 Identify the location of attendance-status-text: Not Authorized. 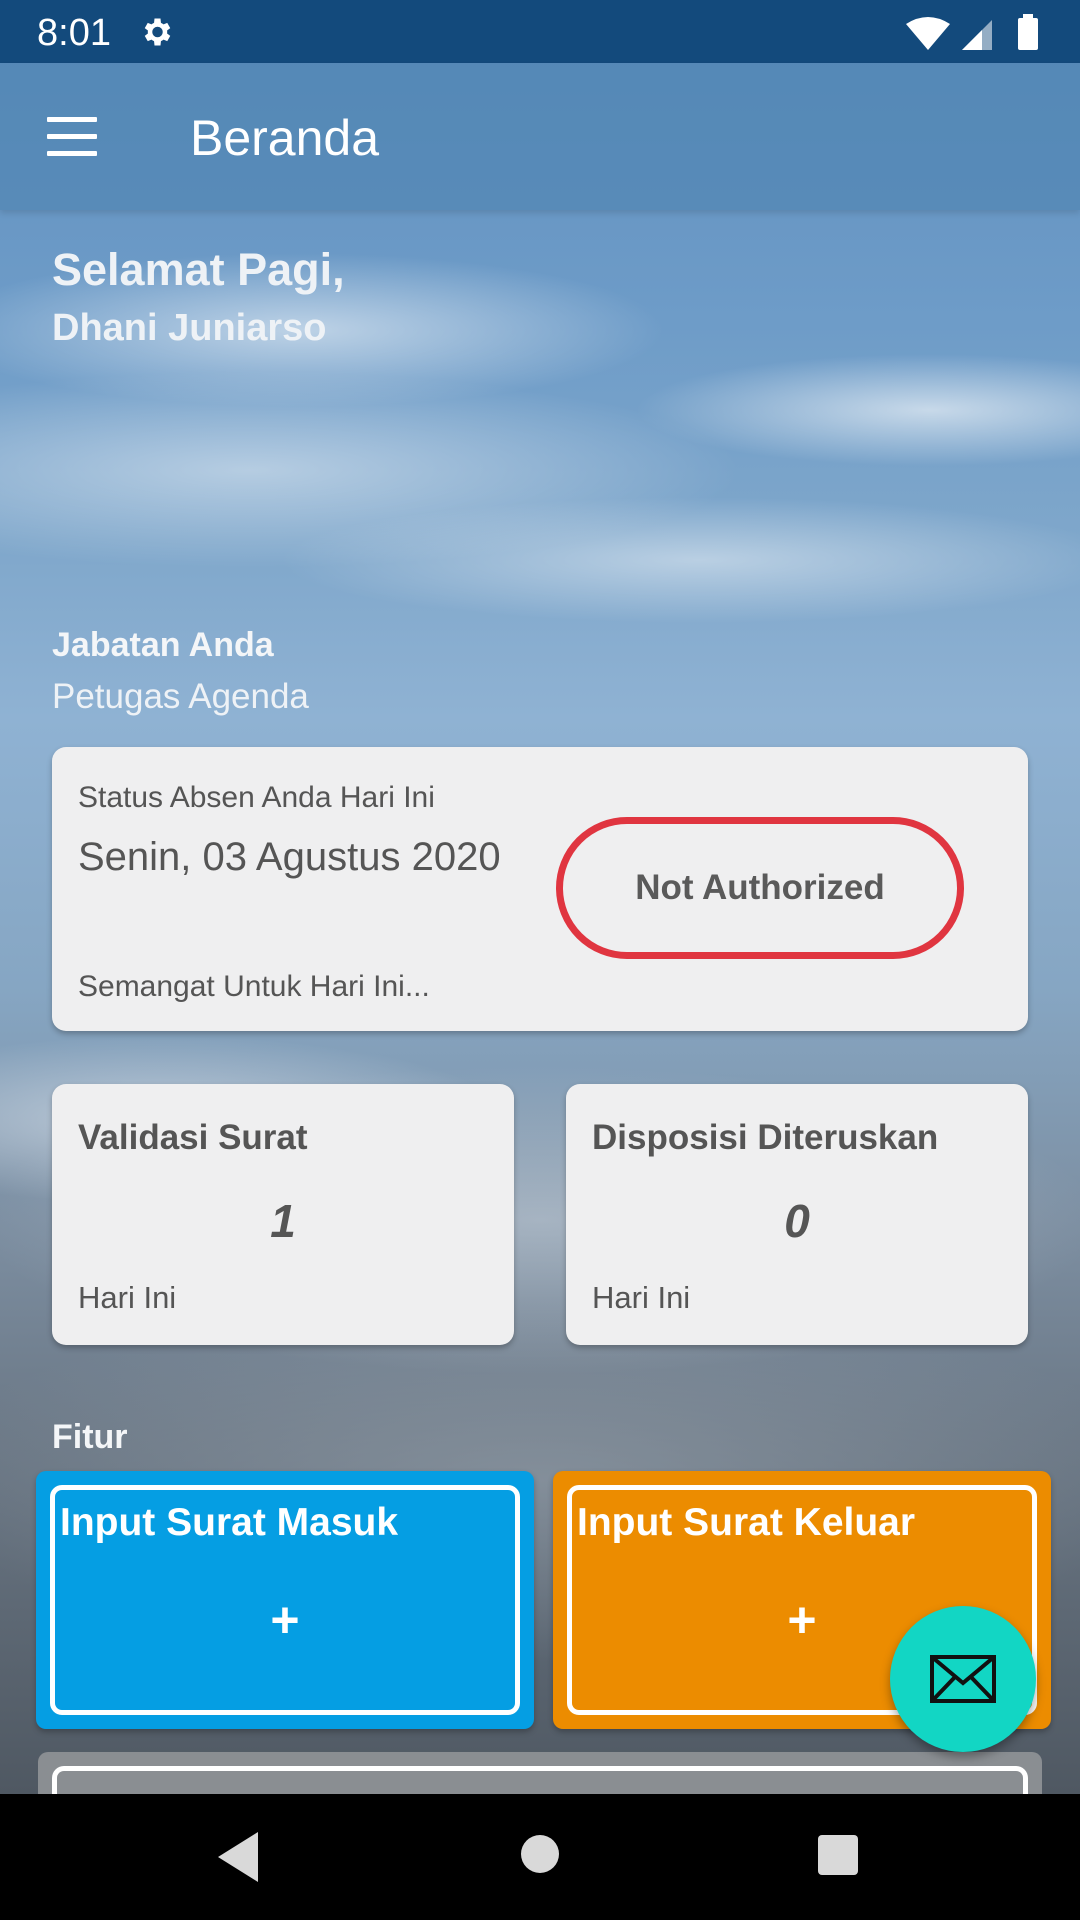
(760, 887).